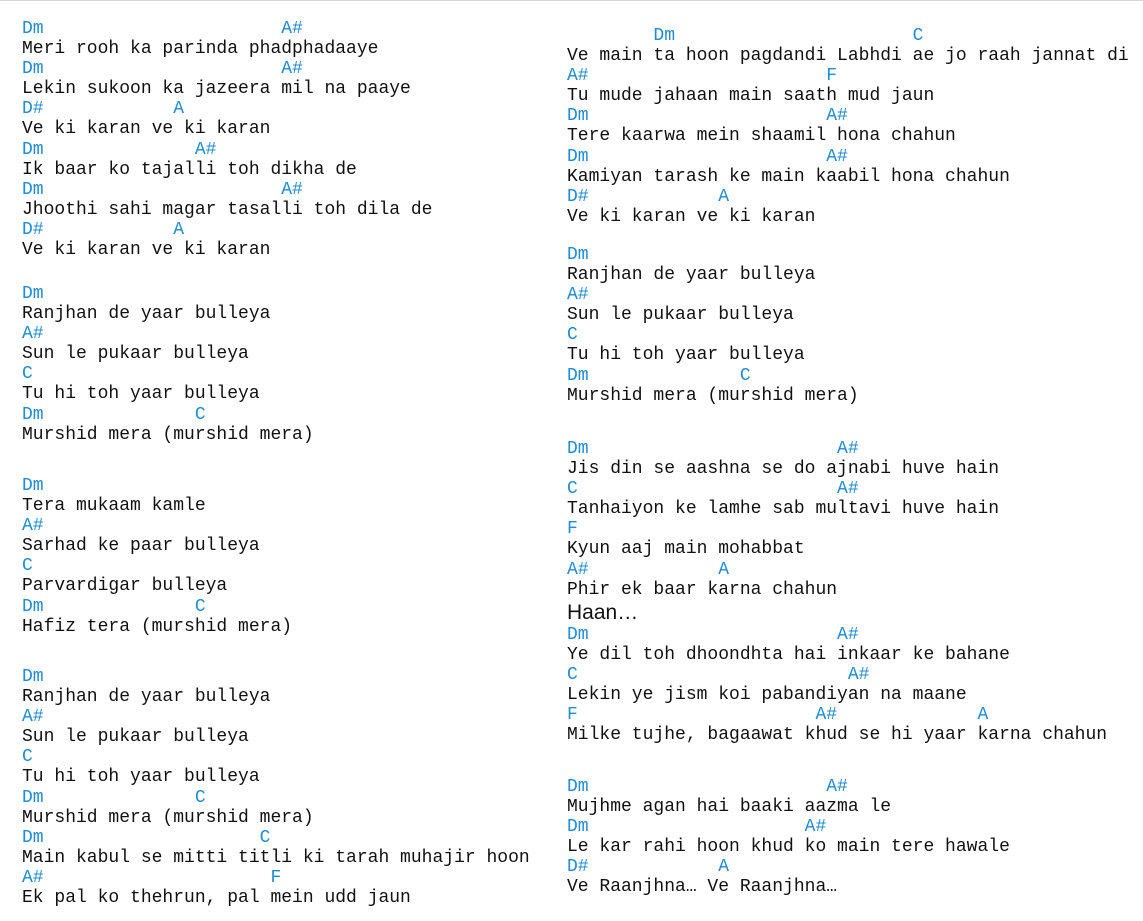  Describe the element at coordinates (767, 695) in the screenshot. I see `lyric-line: Lekin ye jism koi pabandiyan na maane` at that location.